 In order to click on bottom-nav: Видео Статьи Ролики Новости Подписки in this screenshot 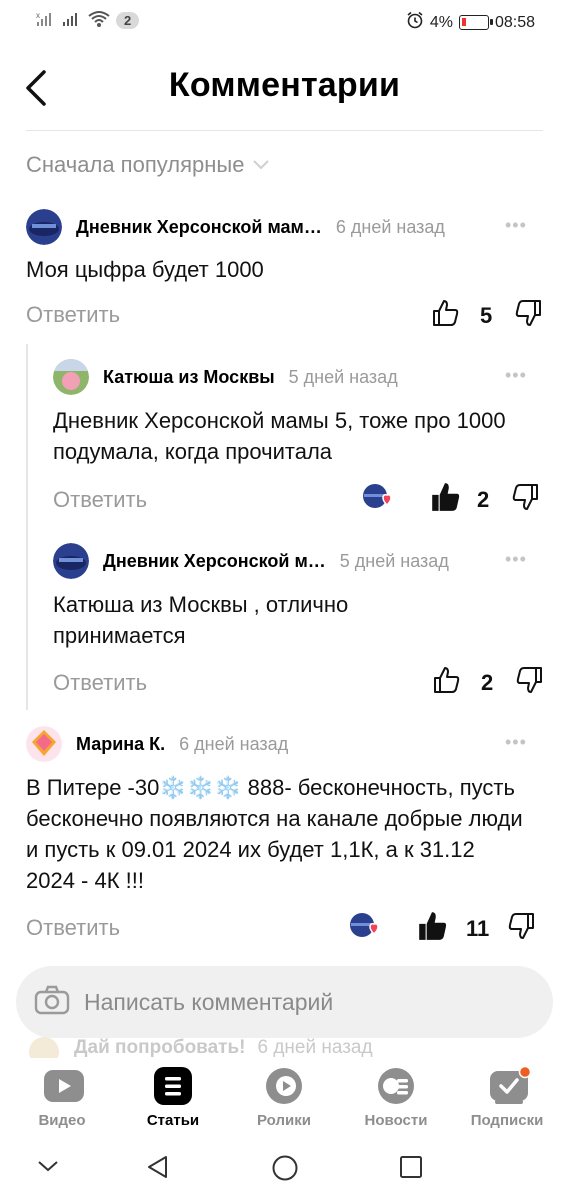, I will do `click(284, 1099)`.